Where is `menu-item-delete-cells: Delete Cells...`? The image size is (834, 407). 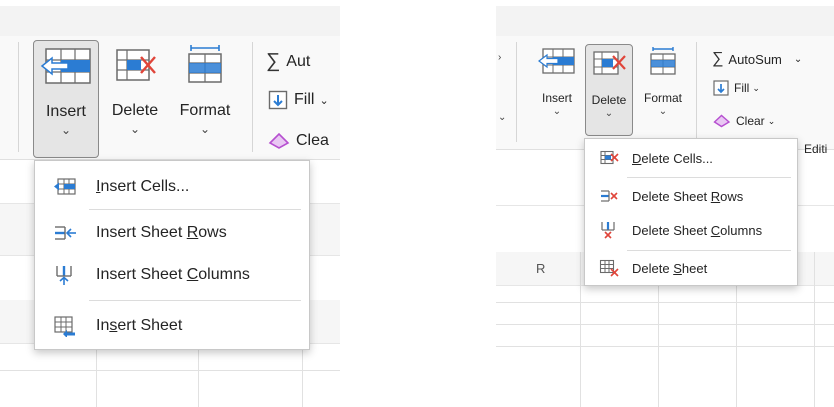
menu-item-delete-cells: Delete Cells... is located at coordinates (691, 158).